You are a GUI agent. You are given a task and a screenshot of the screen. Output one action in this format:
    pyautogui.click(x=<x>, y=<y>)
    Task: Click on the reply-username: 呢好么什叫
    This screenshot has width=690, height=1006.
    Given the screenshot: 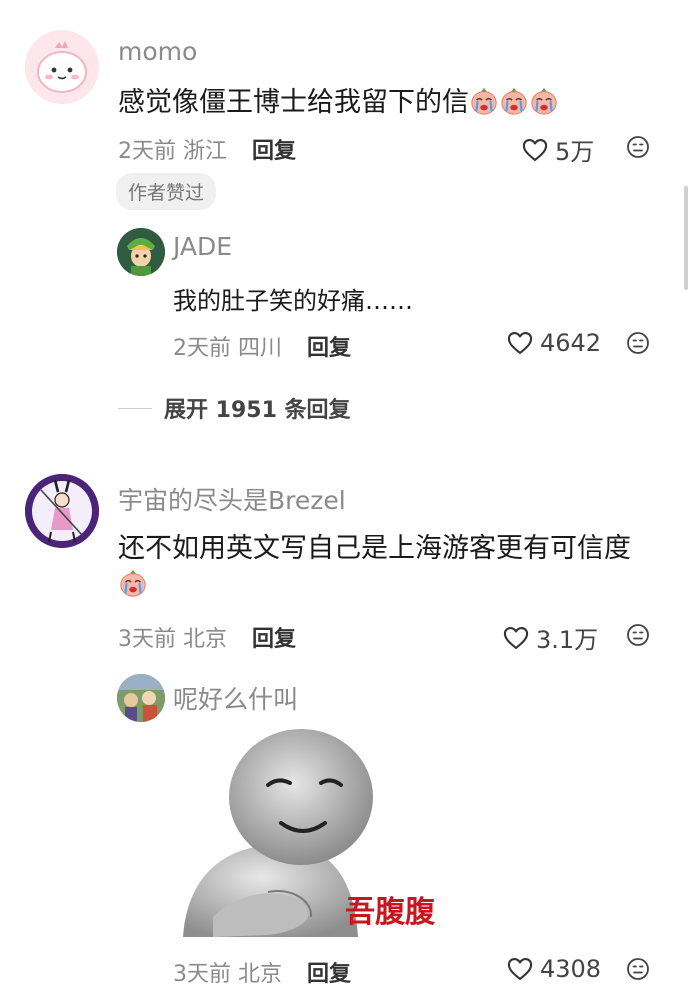 What is the action you would take?
    pyautogui.click(x=235, y=698)
    